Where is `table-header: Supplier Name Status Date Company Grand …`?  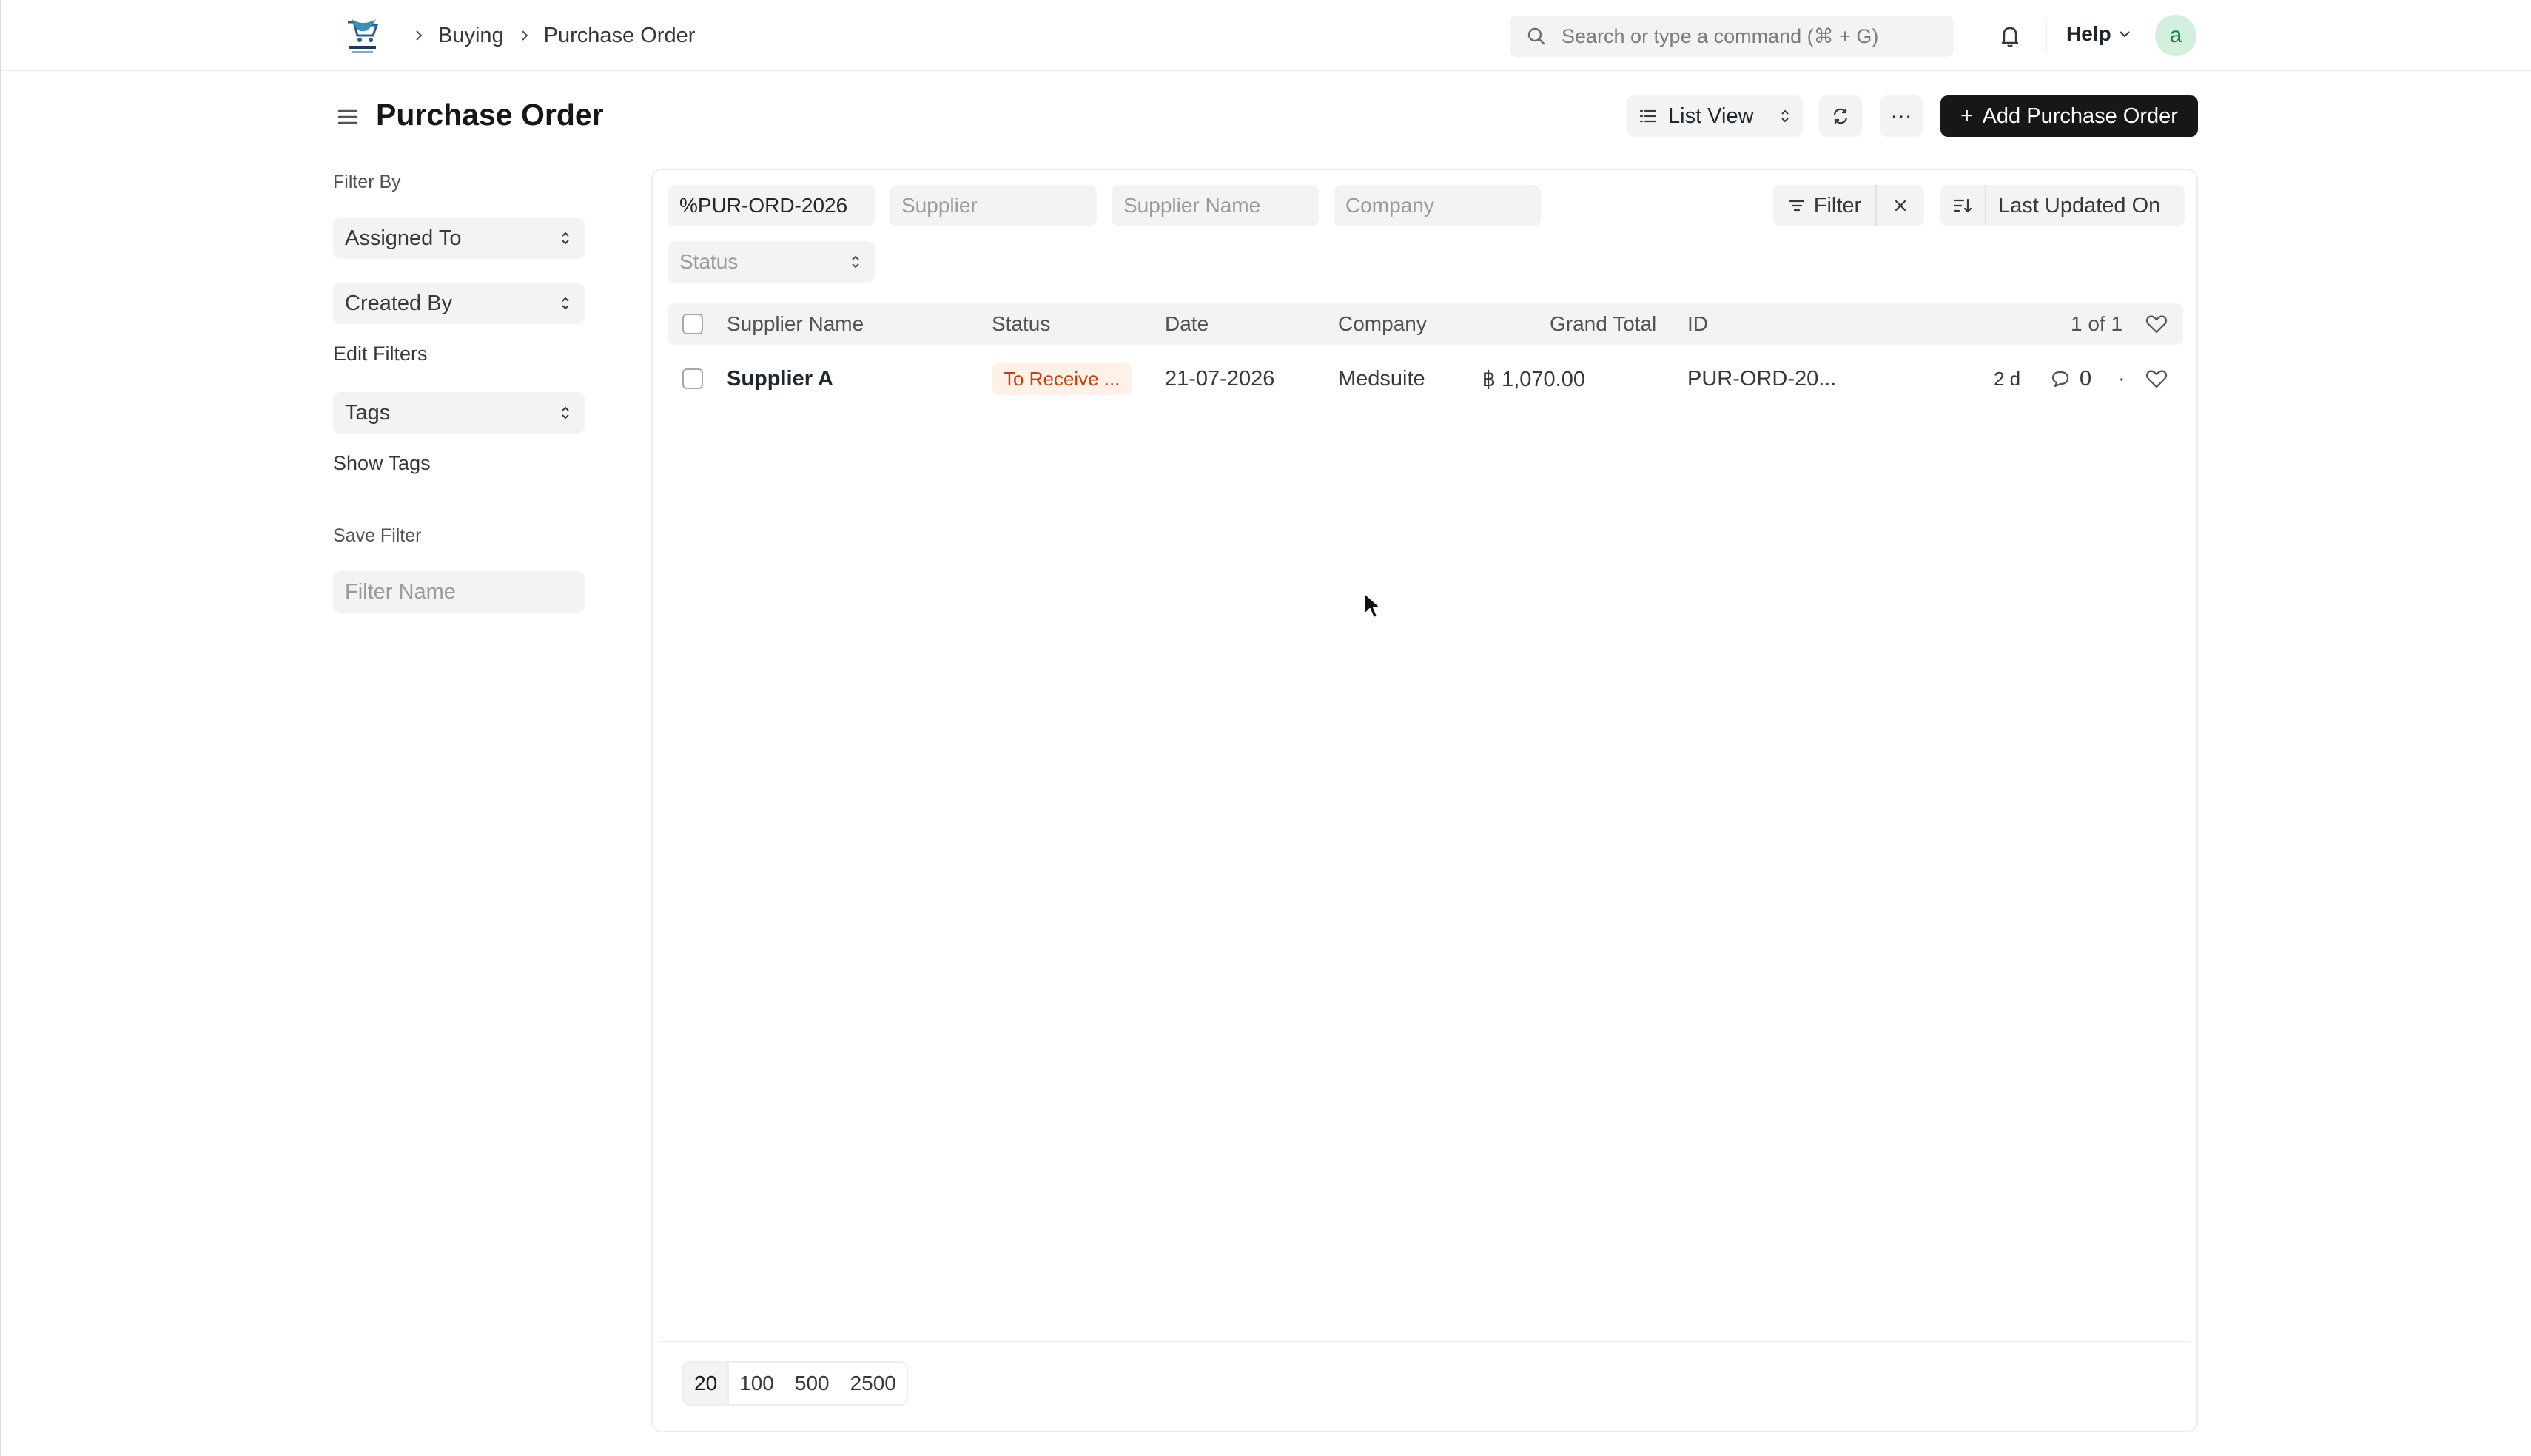
table-header: Supplier Name Status Date Company Grand … is located at coordinates (1425, 324).